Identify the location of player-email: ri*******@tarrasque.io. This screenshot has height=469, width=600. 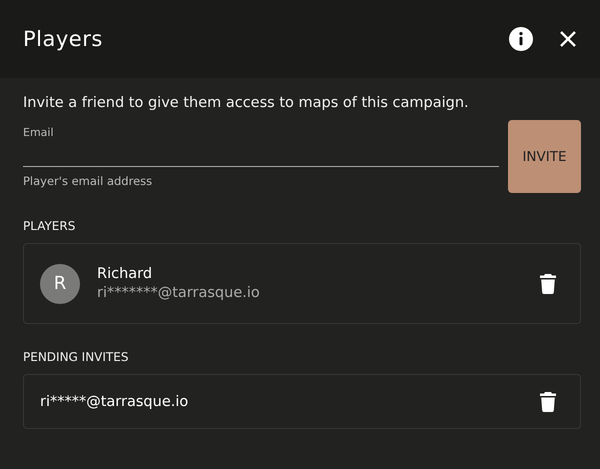
(179, 293).